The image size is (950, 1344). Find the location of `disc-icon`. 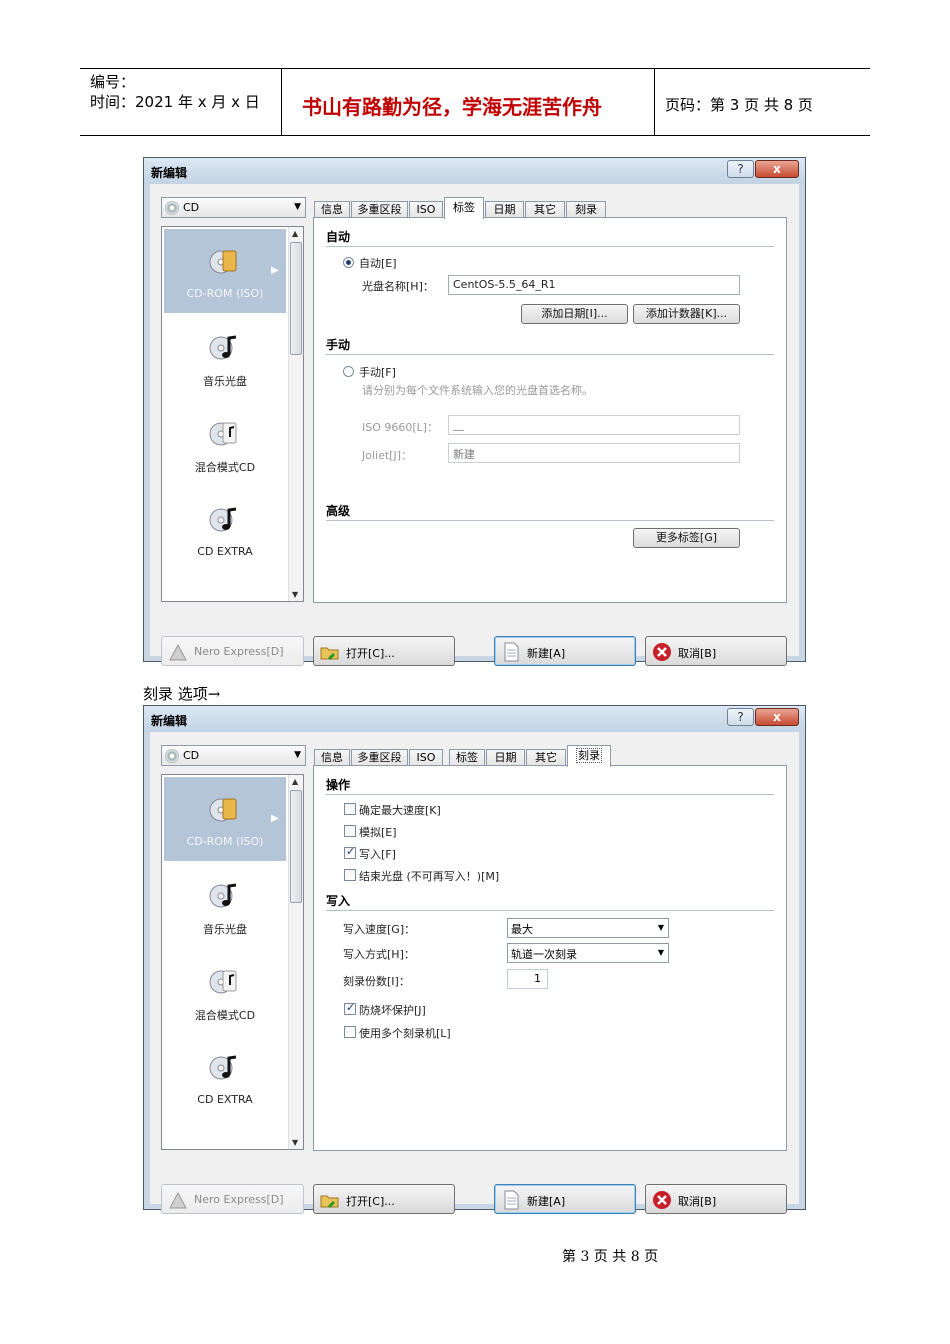

disc-icon is located at coordinates (172, 208).